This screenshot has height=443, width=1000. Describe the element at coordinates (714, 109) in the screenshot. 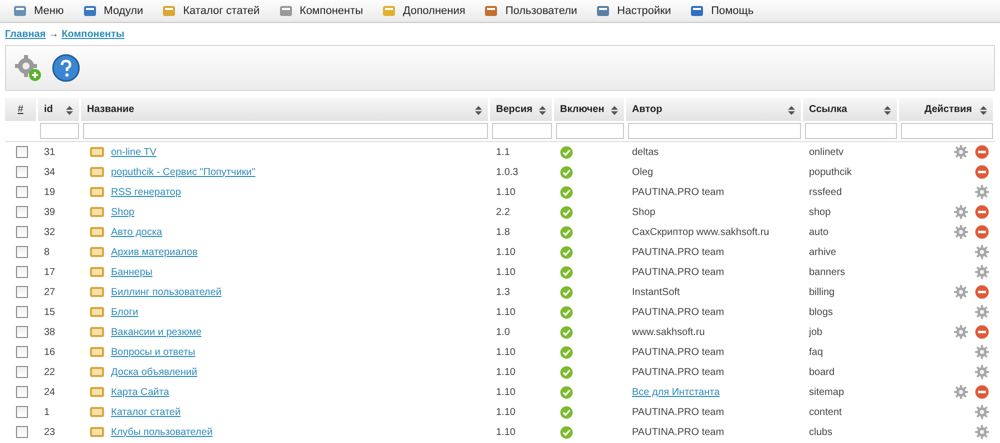

I see `column-header: Автор` at that location.